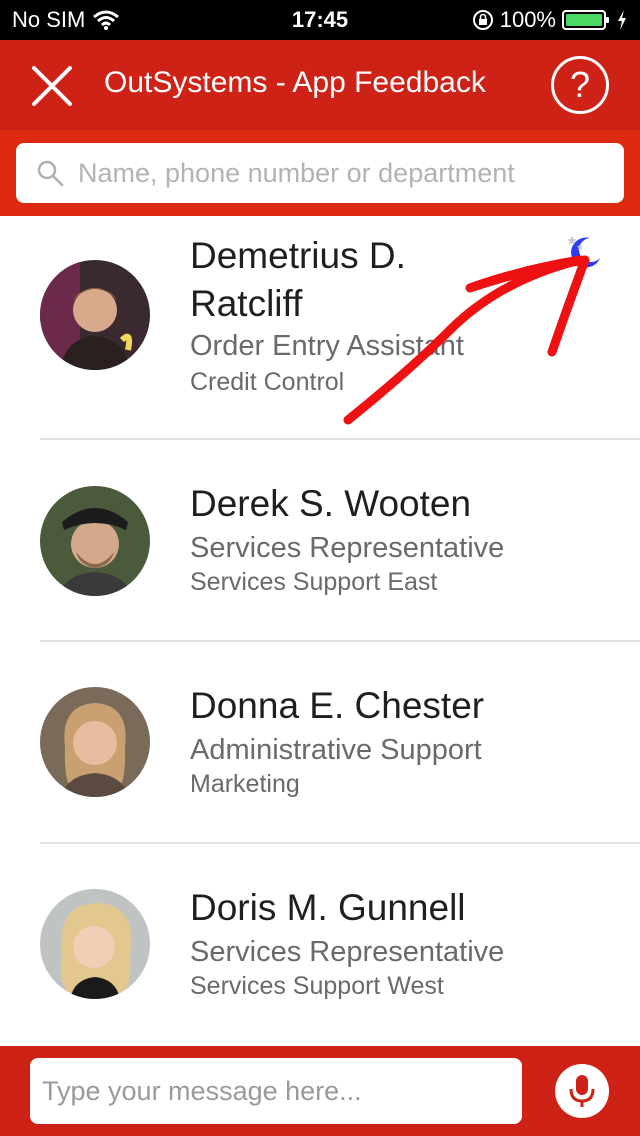 The height and width of the screenshot is (1136, 640). Describe the element at coordinates (314, 582) in the screenshot. I see `contact-department: Services Support East` at that location.